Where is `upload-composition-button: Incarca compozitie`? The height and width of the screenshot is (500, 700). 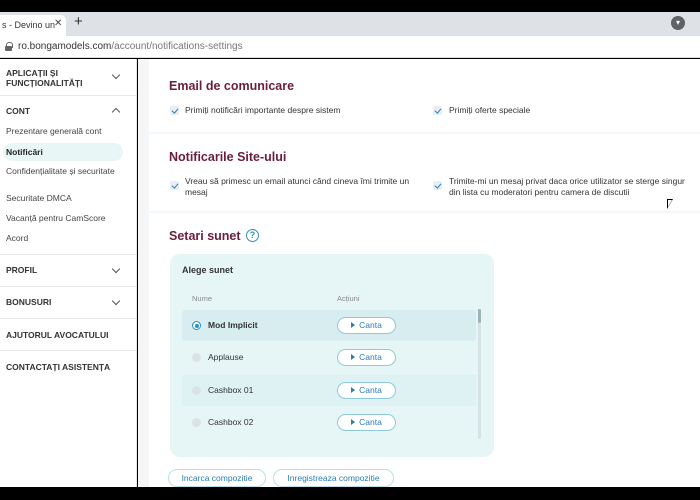 upload-composition-button: Incarca compozitie is located at coordinates (217, 478).